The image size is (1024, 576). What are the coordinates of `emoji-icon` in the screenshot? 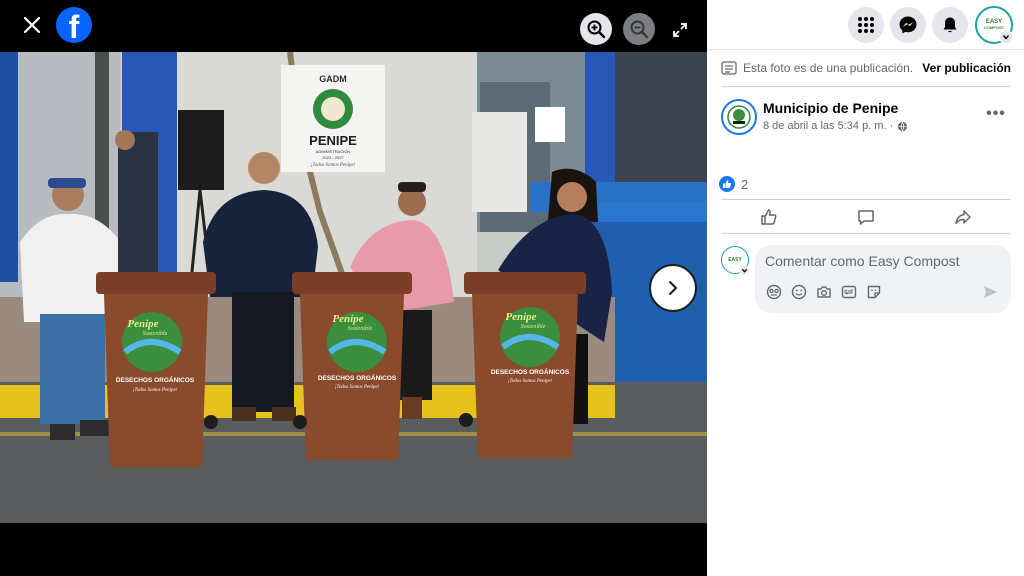 It's located at (798, 291).